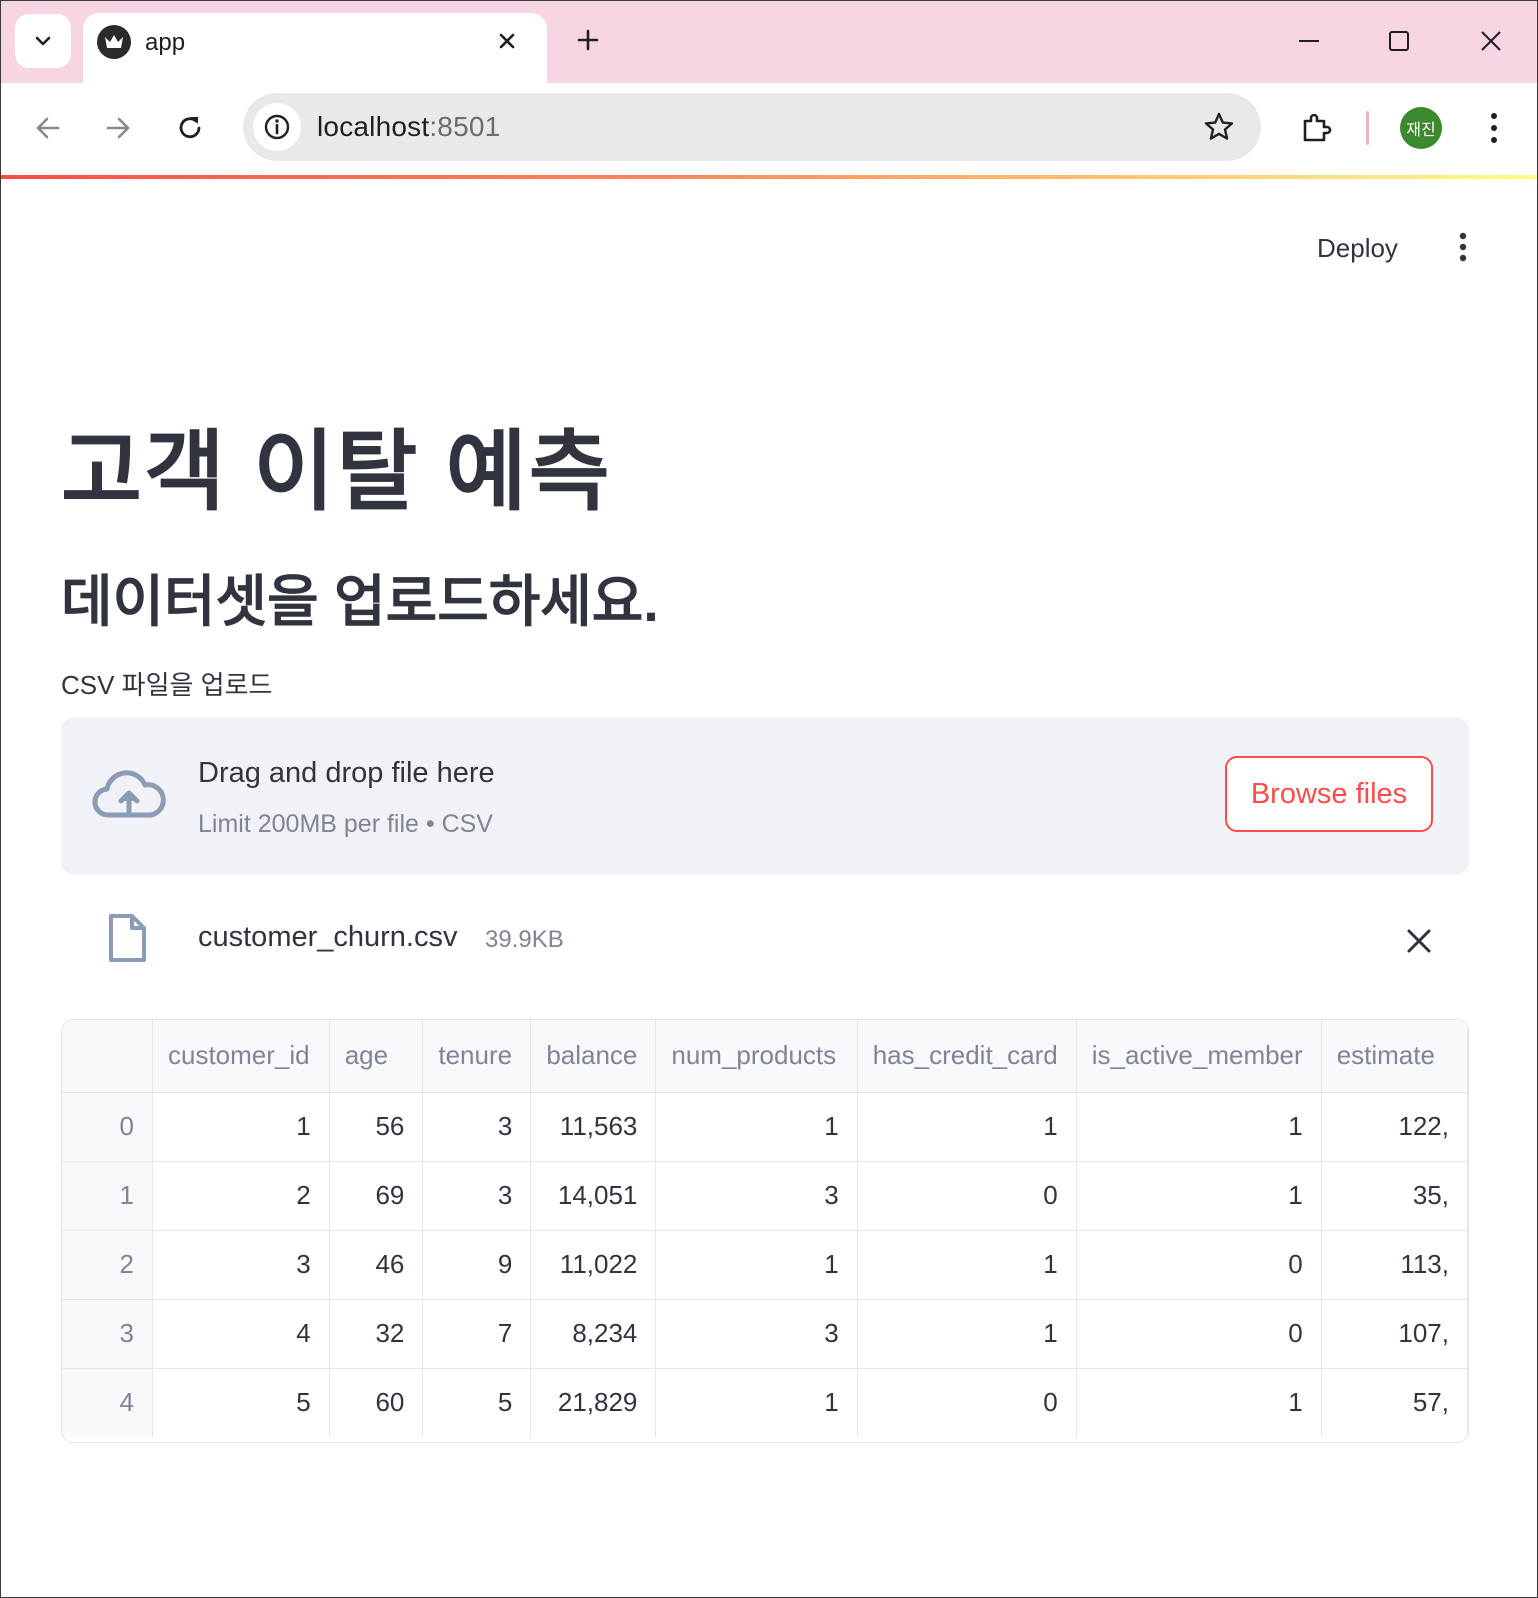 This screenshot has width=1538, height=1598. I want to click on table-cell: 60, so click(376, 1402).